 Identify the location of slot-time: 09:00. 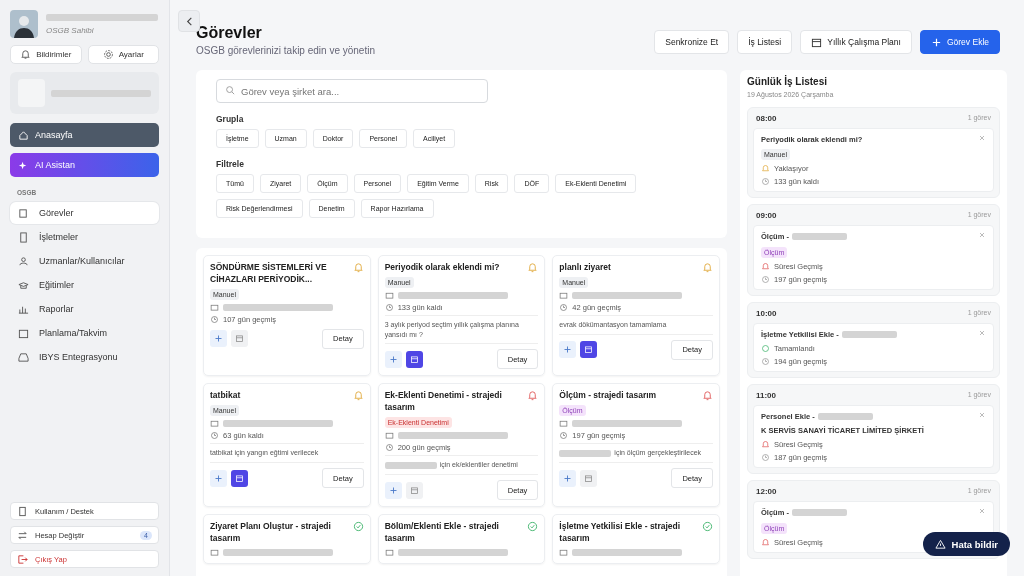
(766, 216).